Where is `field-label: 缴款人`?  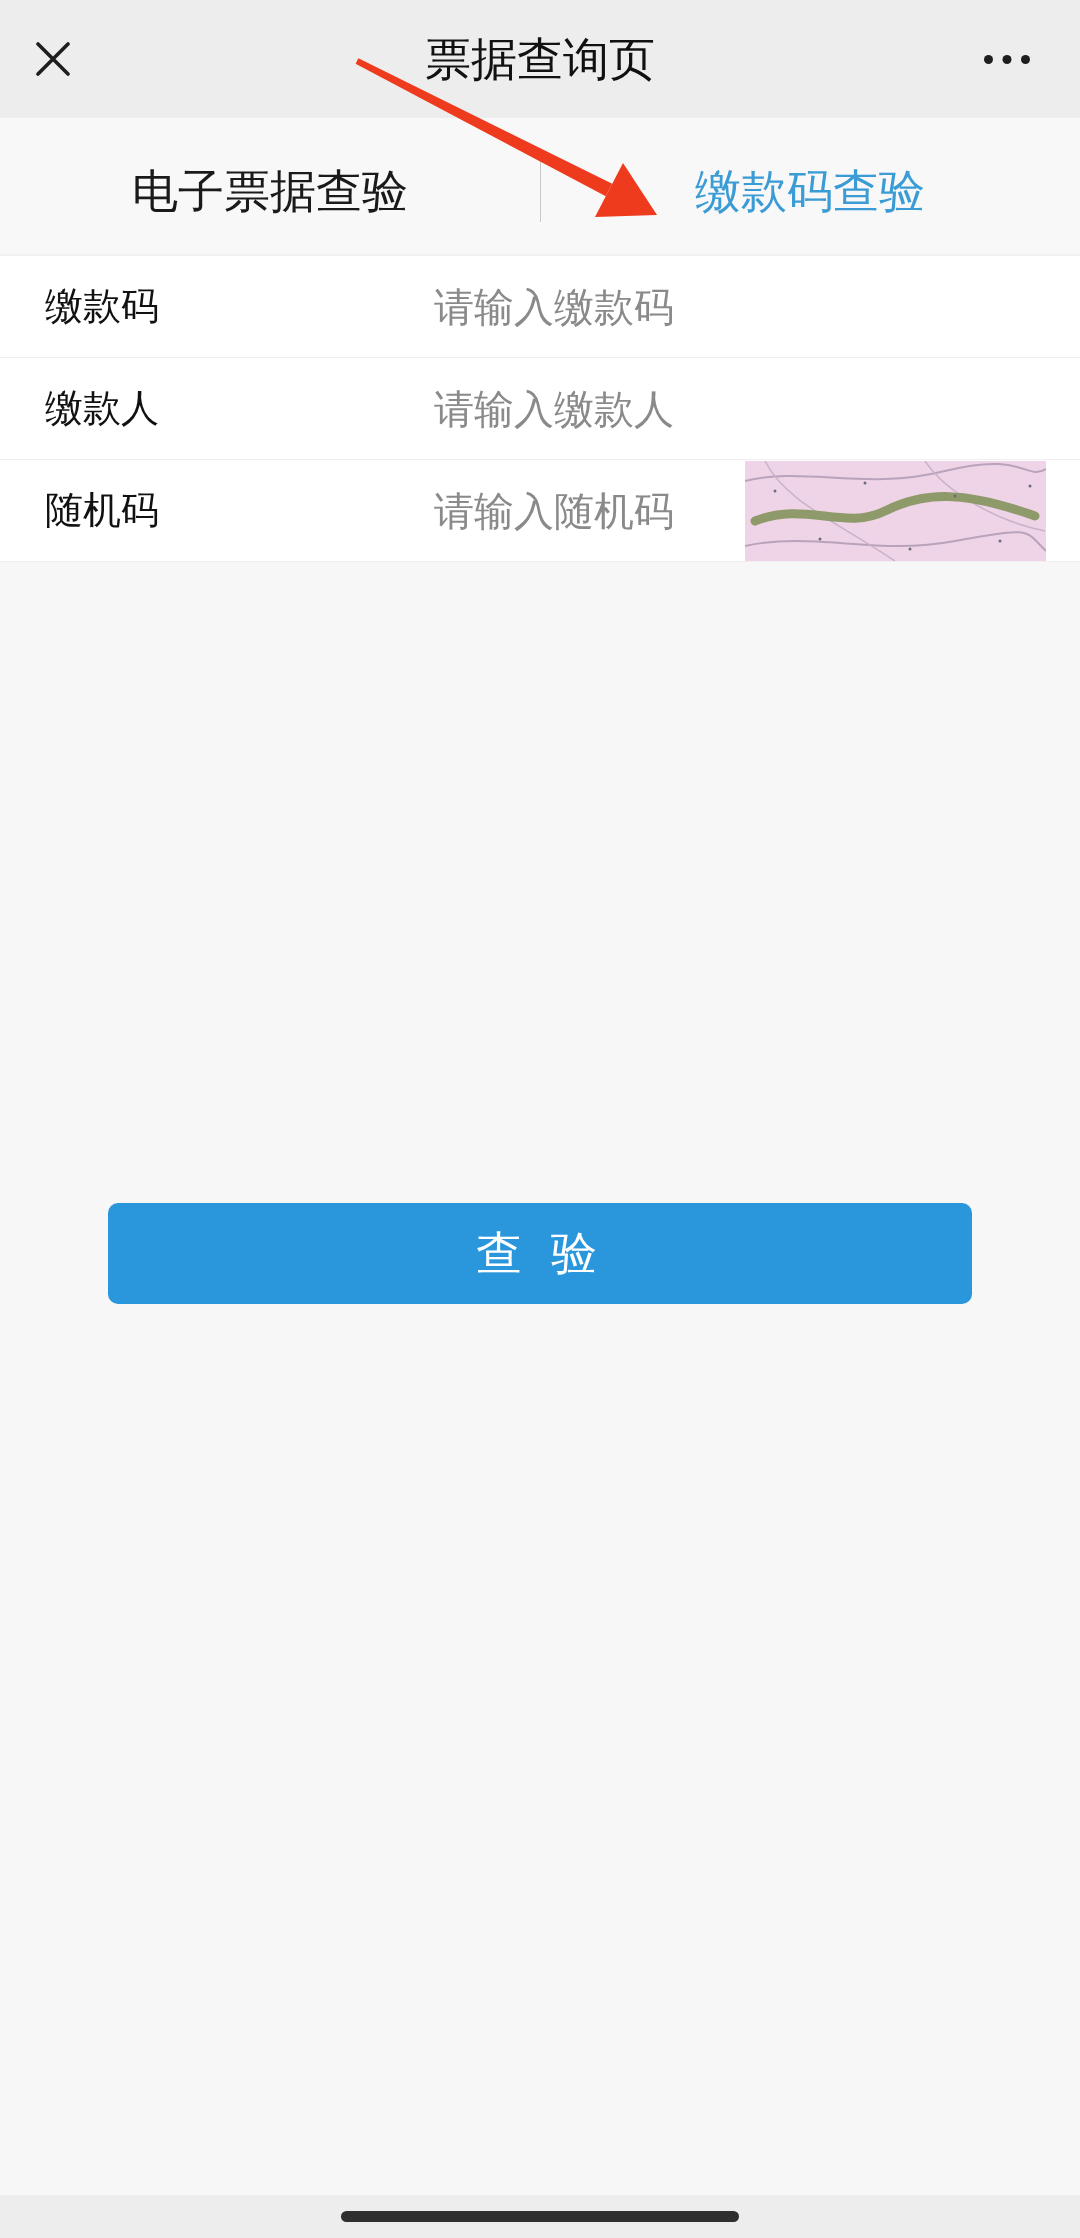 field-label: 缴款人 is located at coordinates (102, 408).